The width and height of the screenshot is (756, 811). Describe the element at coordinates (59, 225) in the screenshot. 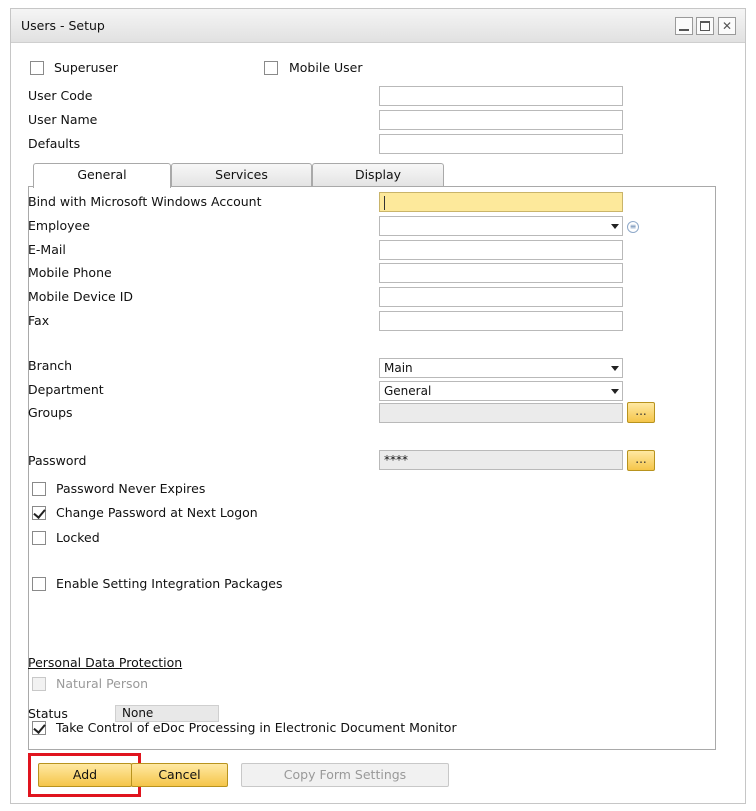

I see `employee-label: Employee` at that location.